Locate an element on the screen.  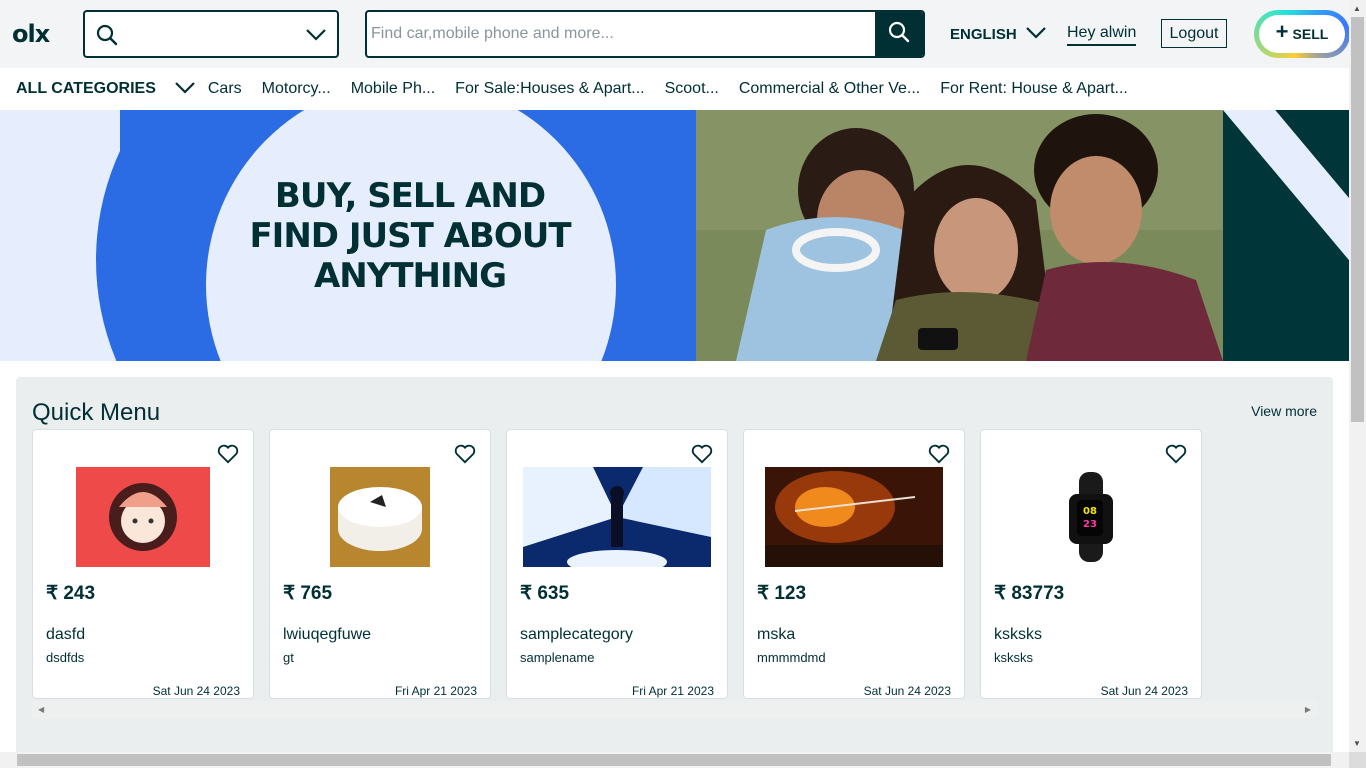
banner-photo is located at coordinates (959, 235).